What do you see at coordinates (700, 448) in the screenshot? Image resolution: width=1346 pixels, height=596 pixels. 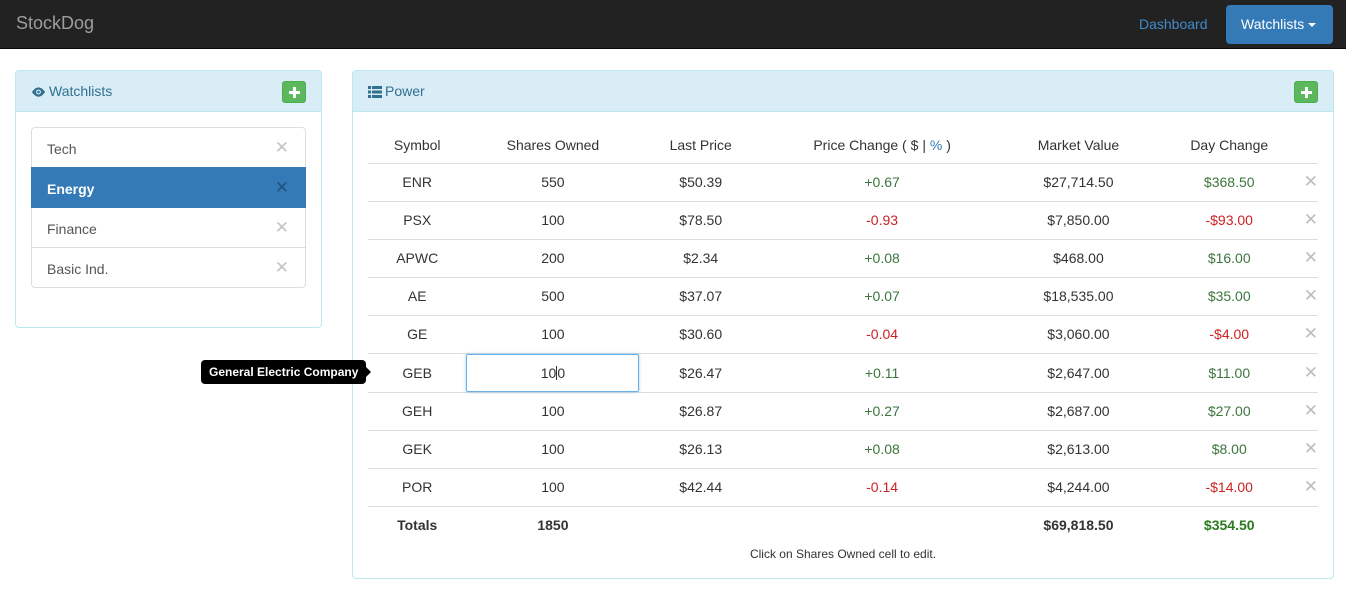 I see `last-price-cell: $26.13` at bounding box center [700, 448].